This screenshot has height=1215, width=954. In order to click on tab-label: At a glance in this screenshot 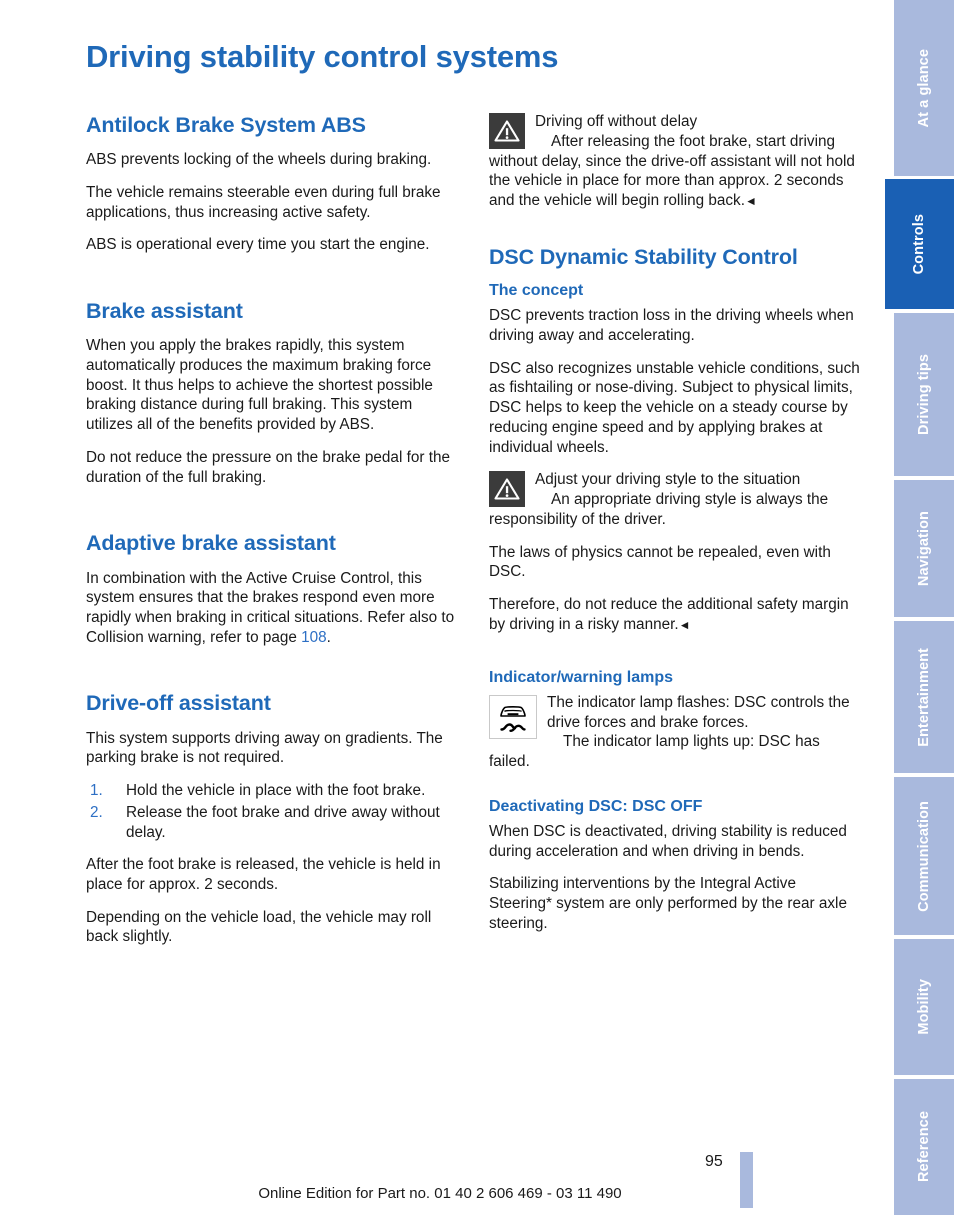, I will do `click(923, 88)`.